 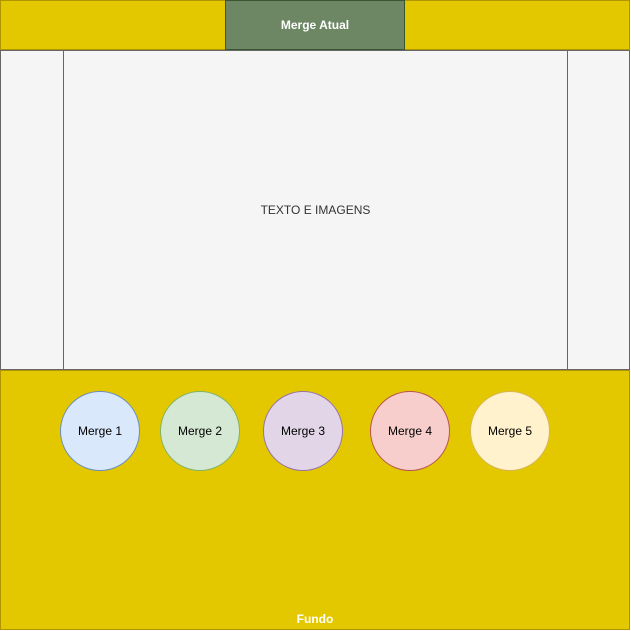 I want to click on merge-1-button: Merge 1, so click(x=100, y=431).